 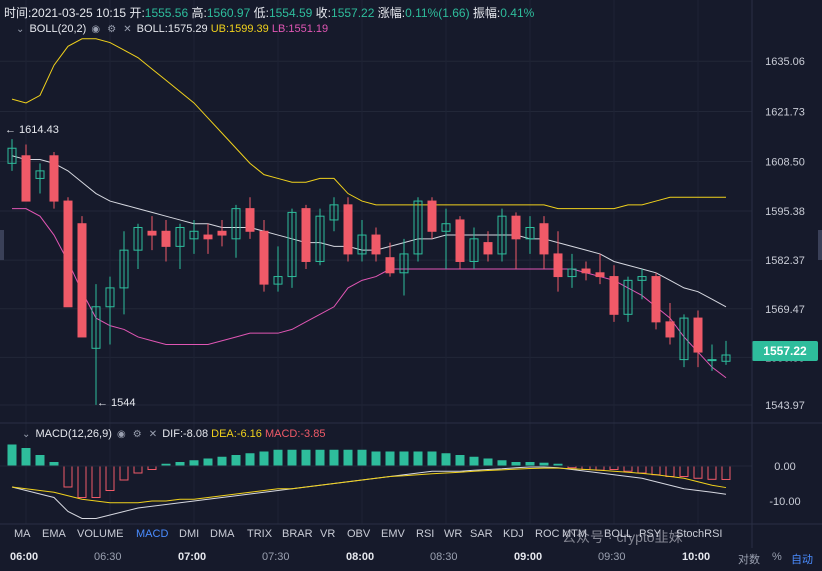 I want to click on high-marker: ← 1614.43, so click(x=32, y=130).